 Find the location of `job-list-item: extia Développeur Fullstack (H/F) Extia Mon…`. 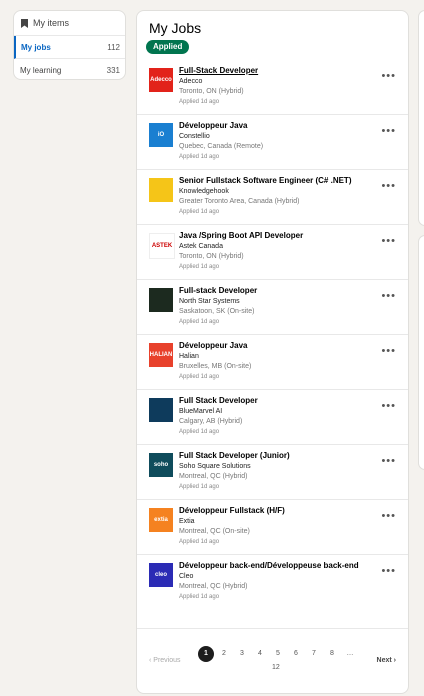

job-list-item: extia Développeur Fullstack (H/F) Extia Mon… is located at coordinates (272, 527).